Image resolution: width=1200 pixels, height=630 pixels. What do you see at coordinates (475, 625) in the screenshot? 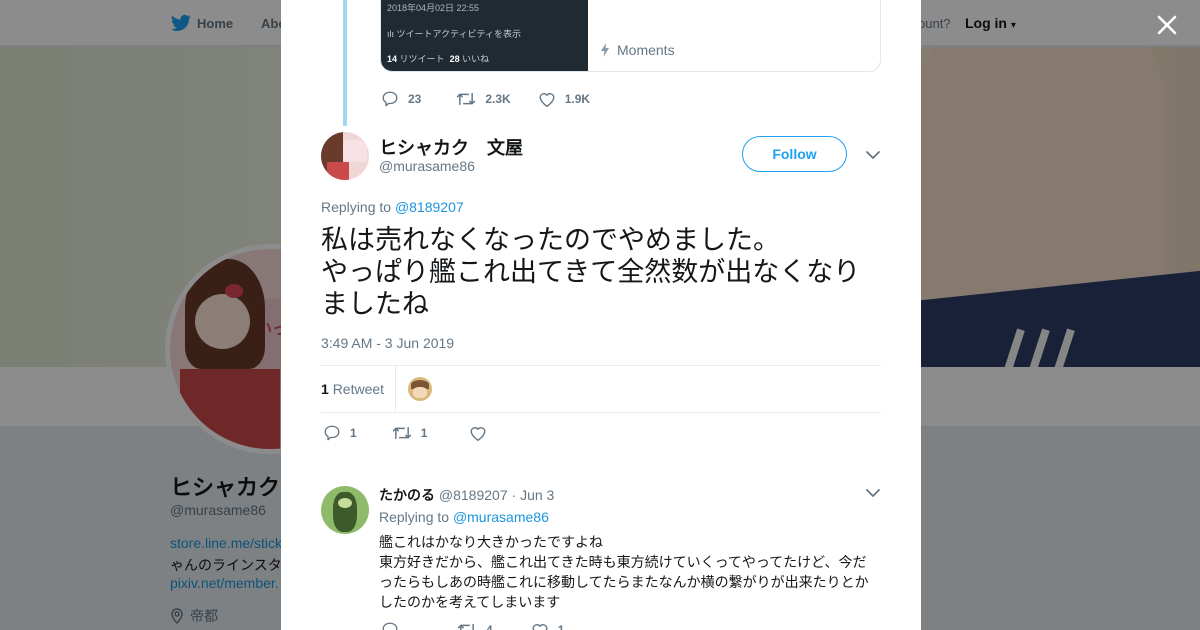
I see `retweet-button: 4` at bounding box center [475, 625].